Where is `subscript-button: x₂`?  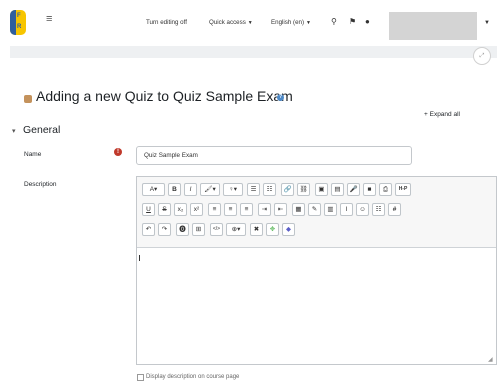
subscript-button: x₂ is located at coordinates (180, 209).